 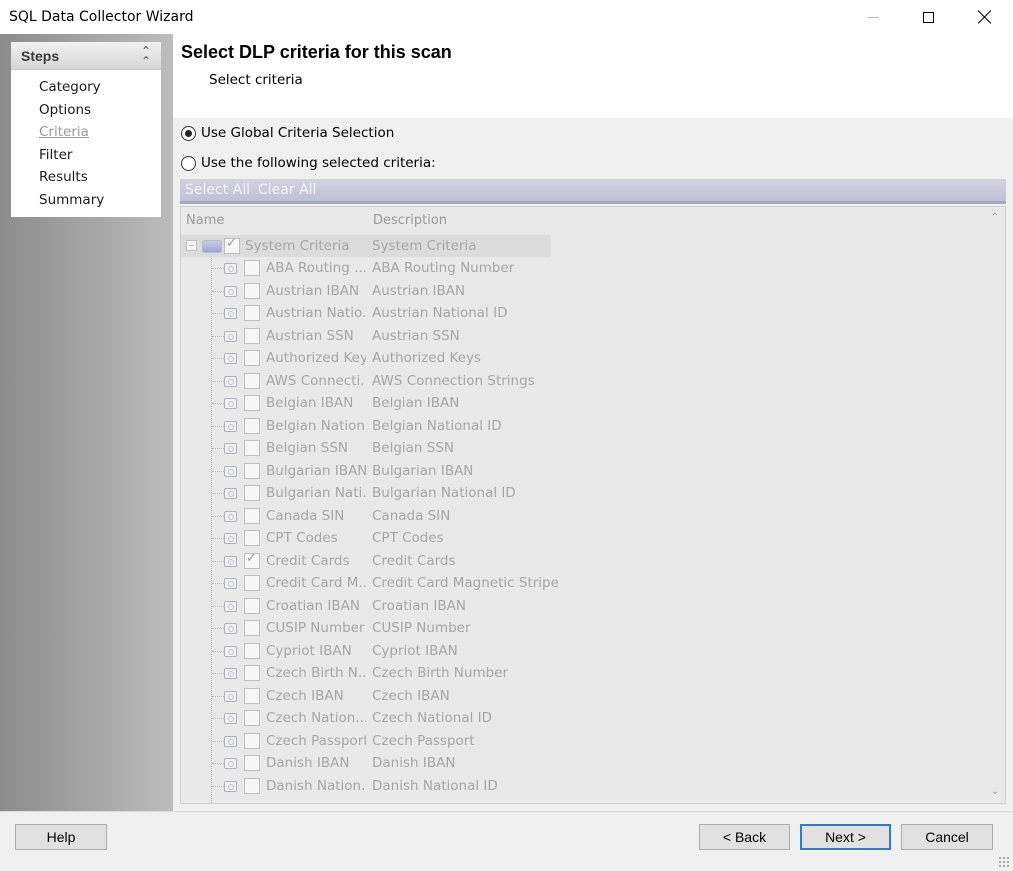 I want to click on close-button, so click(x=985, y=17).